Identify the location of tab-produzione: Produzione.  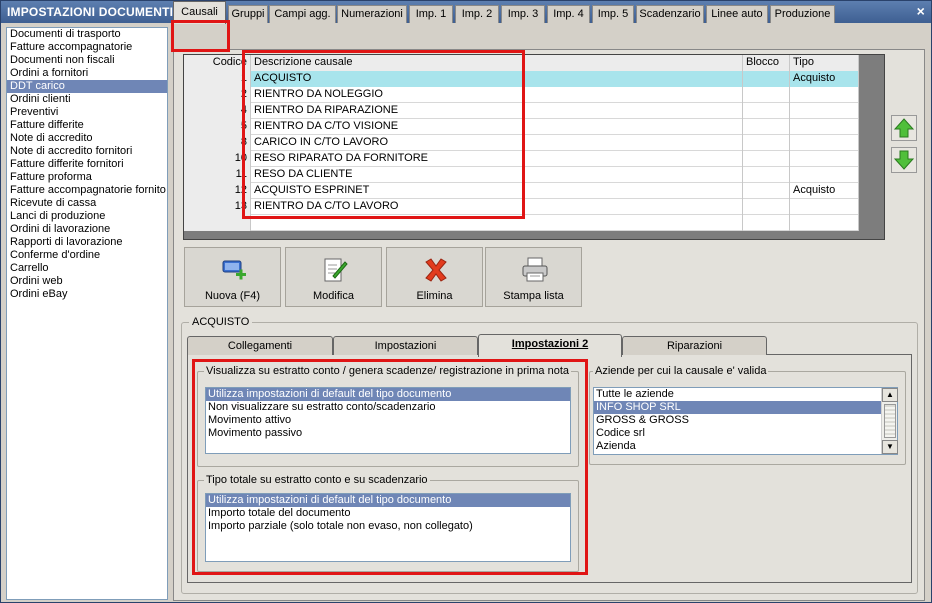
(802, 14).